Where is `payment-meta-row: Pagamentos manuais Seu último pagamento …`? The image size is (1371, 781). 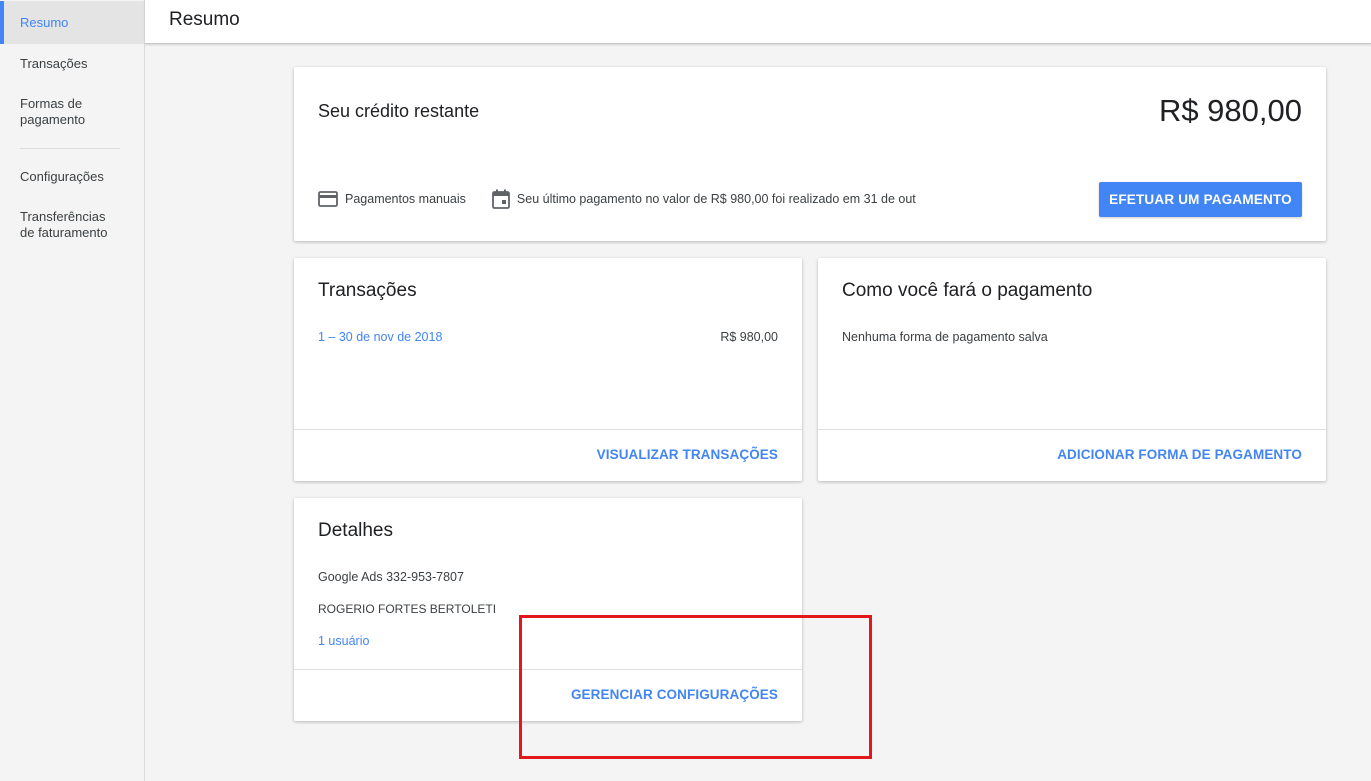 payment-meta-row: Pagamentos manuais Seu último pagamento … is located at coordinates (617, 199).